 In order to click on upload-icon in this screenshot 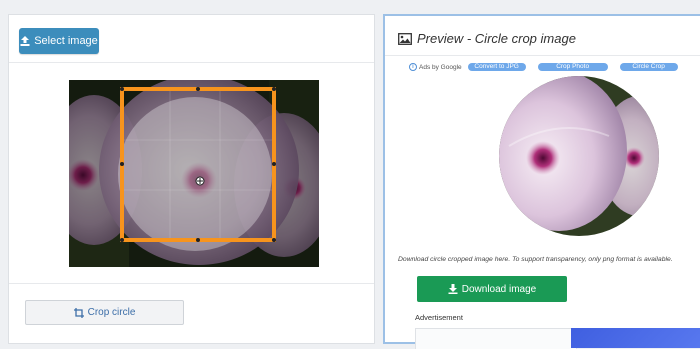, I will do `click(25, 41)`.